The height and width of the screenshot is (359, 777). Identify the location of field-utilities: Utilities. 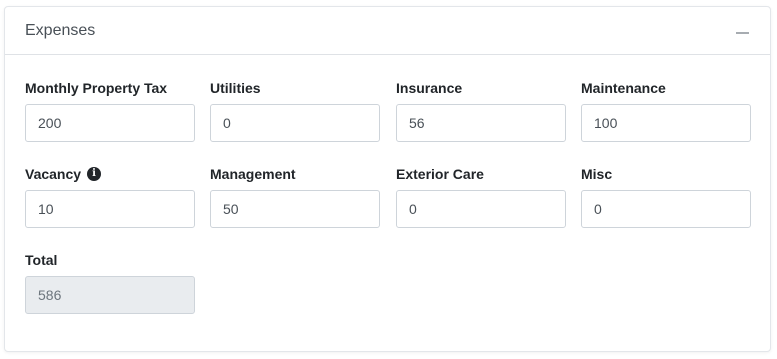
(295, 110).